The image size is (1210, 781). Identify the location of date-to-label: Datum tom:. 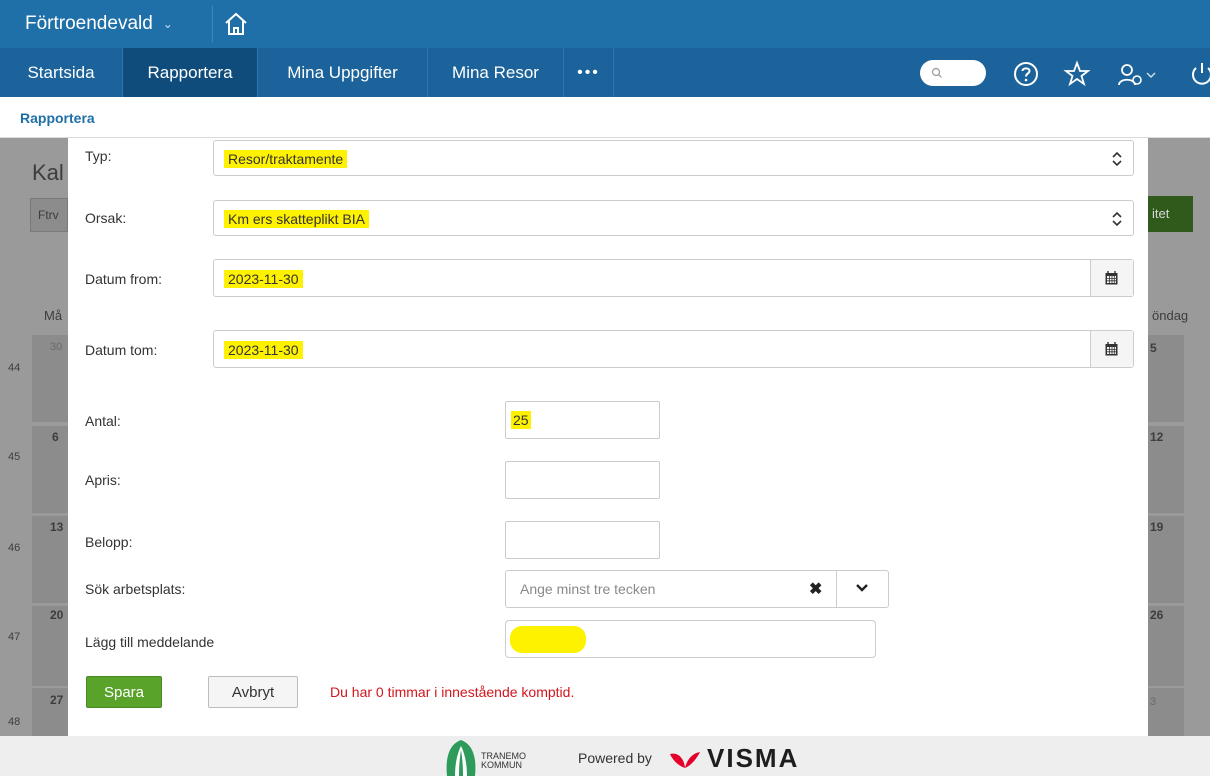
(121, 350).